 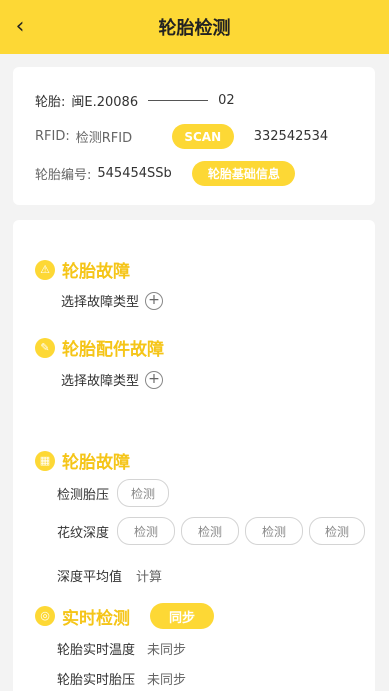 I want to click on temp-row: 轮胎实时温度 未同步, so click(x=121, y=648).